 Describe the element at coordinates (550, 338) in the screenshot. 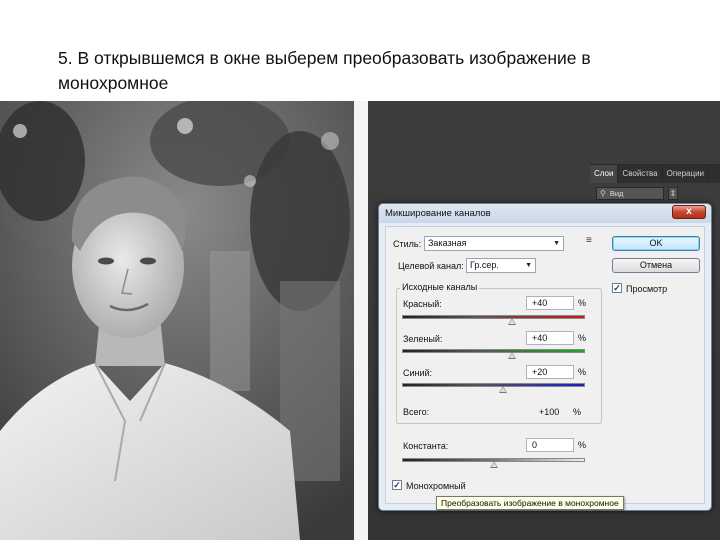

I see `green-channel-input: +40` at that location.